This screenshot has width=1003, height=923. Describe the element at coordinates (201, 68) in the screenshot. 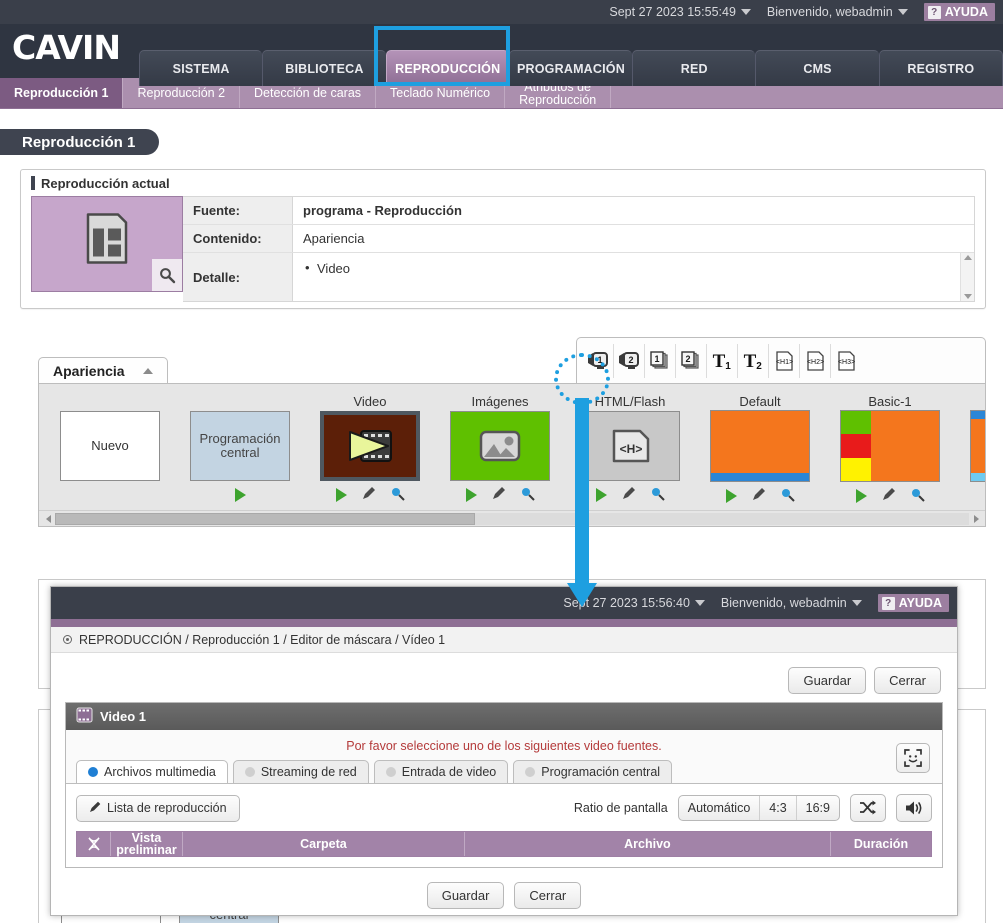

I see `nav-tab-sistema: SISTEMA` at that location.